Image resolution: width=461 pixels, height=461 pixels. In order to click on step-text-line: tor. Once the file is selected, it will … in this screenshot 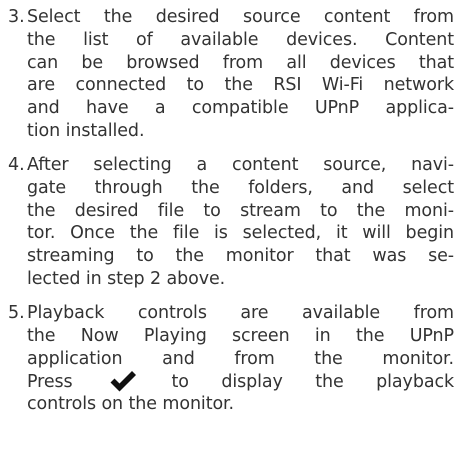, I will do `click(240, 233)`.